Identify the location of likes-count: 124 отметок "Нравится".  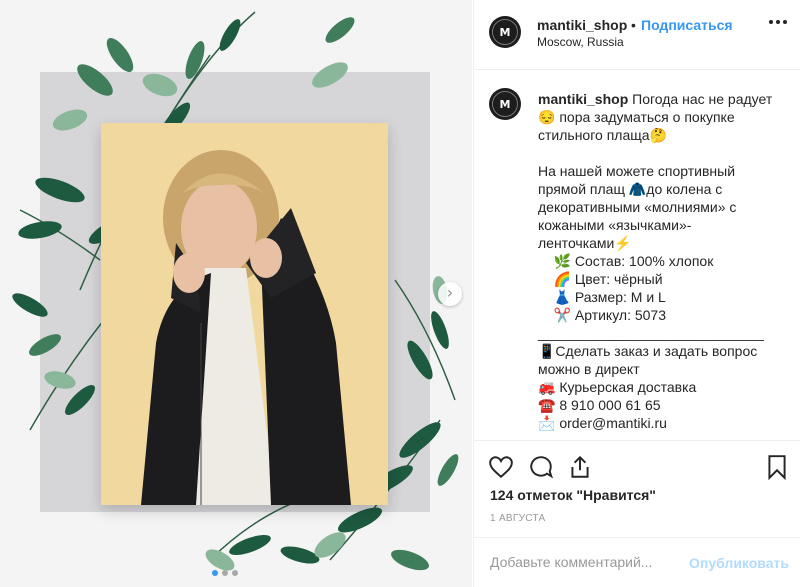
(573, 495).